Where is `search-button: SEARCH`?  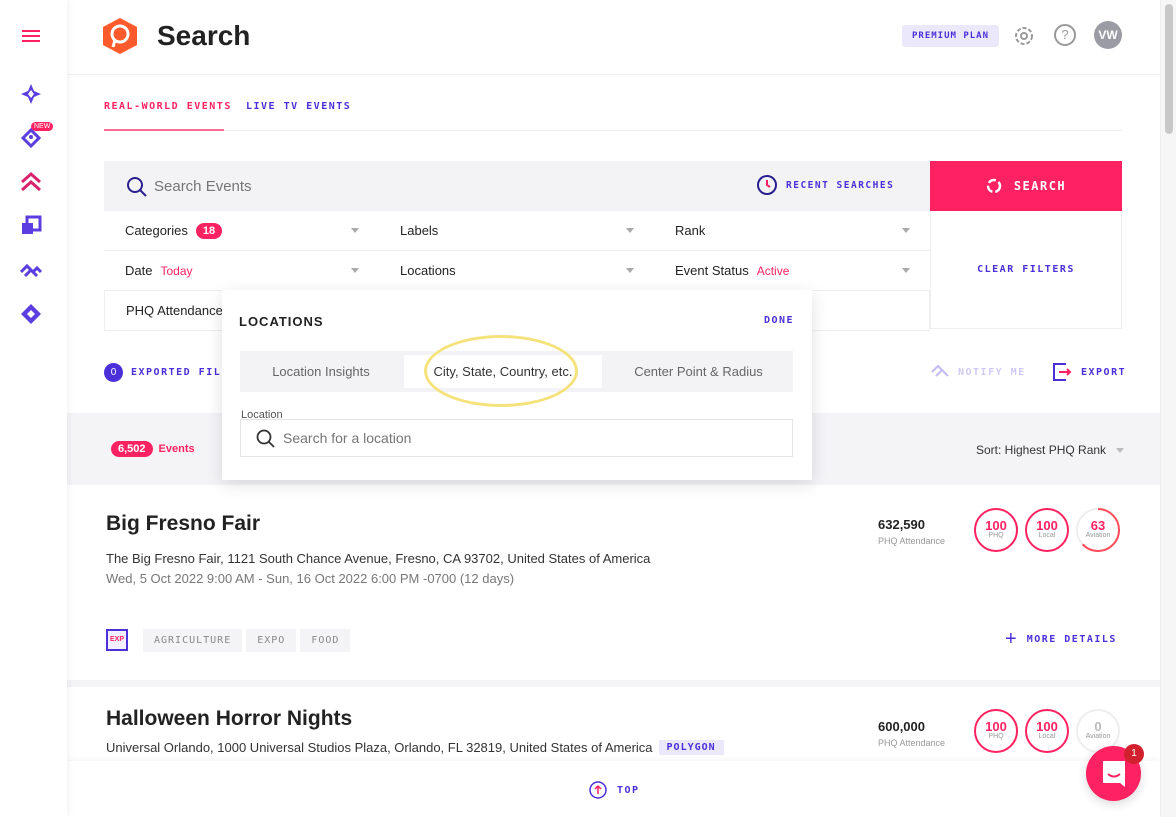 search-button: SEARCH is located at coordinates (1026, 186).